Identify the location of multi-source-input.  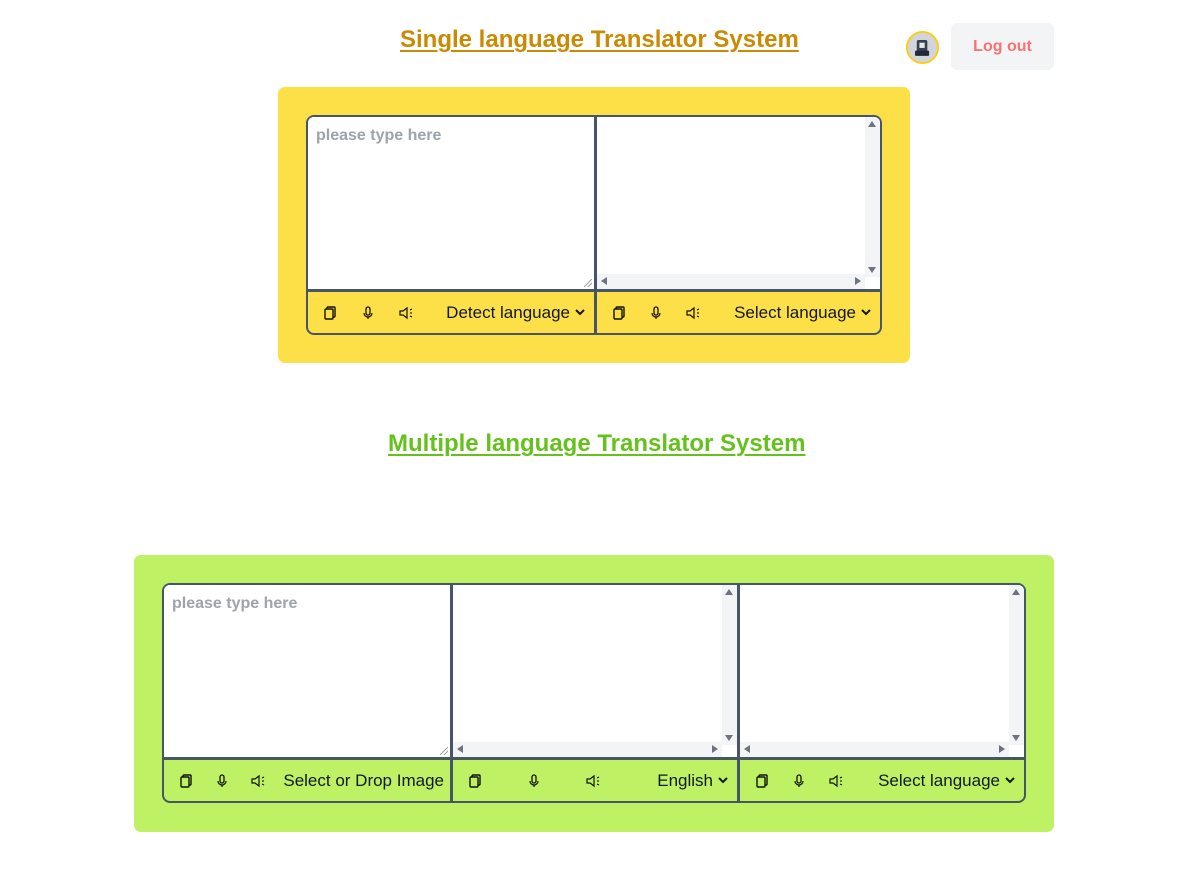
(307, 671).